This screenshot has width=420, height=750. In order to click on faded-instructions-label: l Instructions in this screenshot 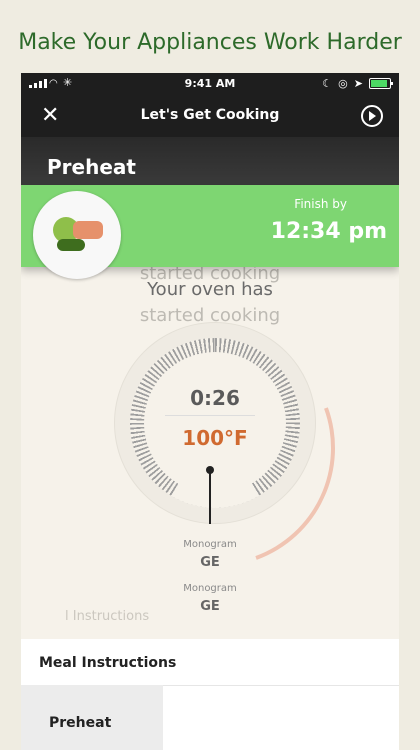, I will do `click(107, 616)`.